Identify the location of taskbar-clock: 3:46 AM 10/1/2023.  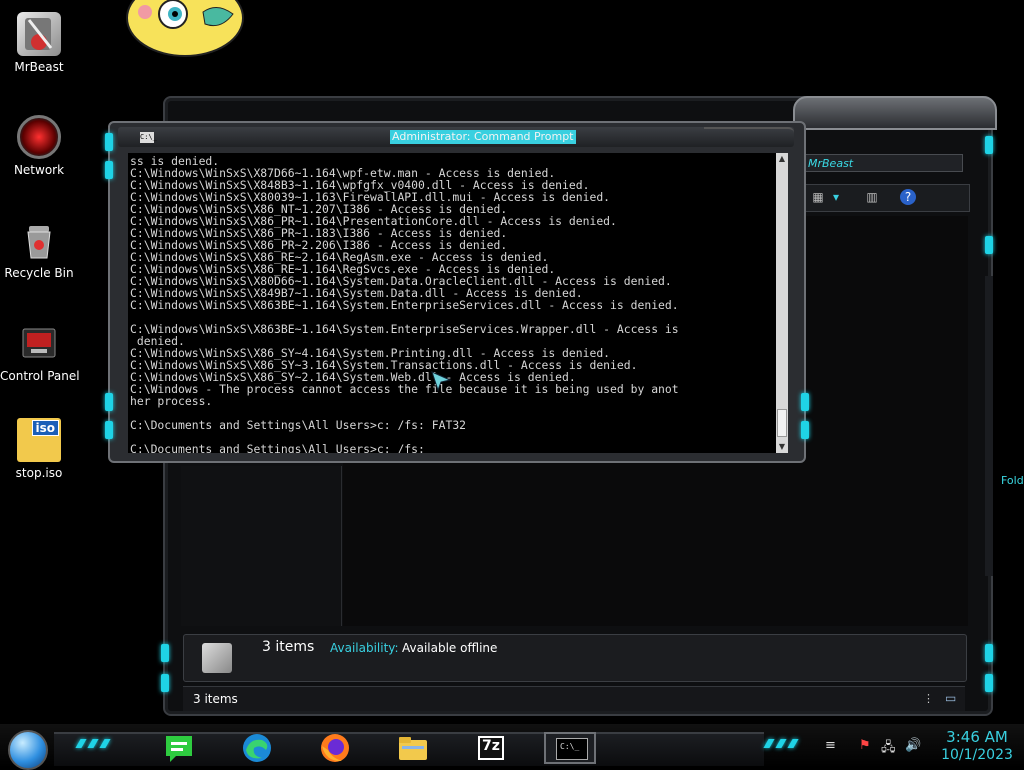
(977, 746).